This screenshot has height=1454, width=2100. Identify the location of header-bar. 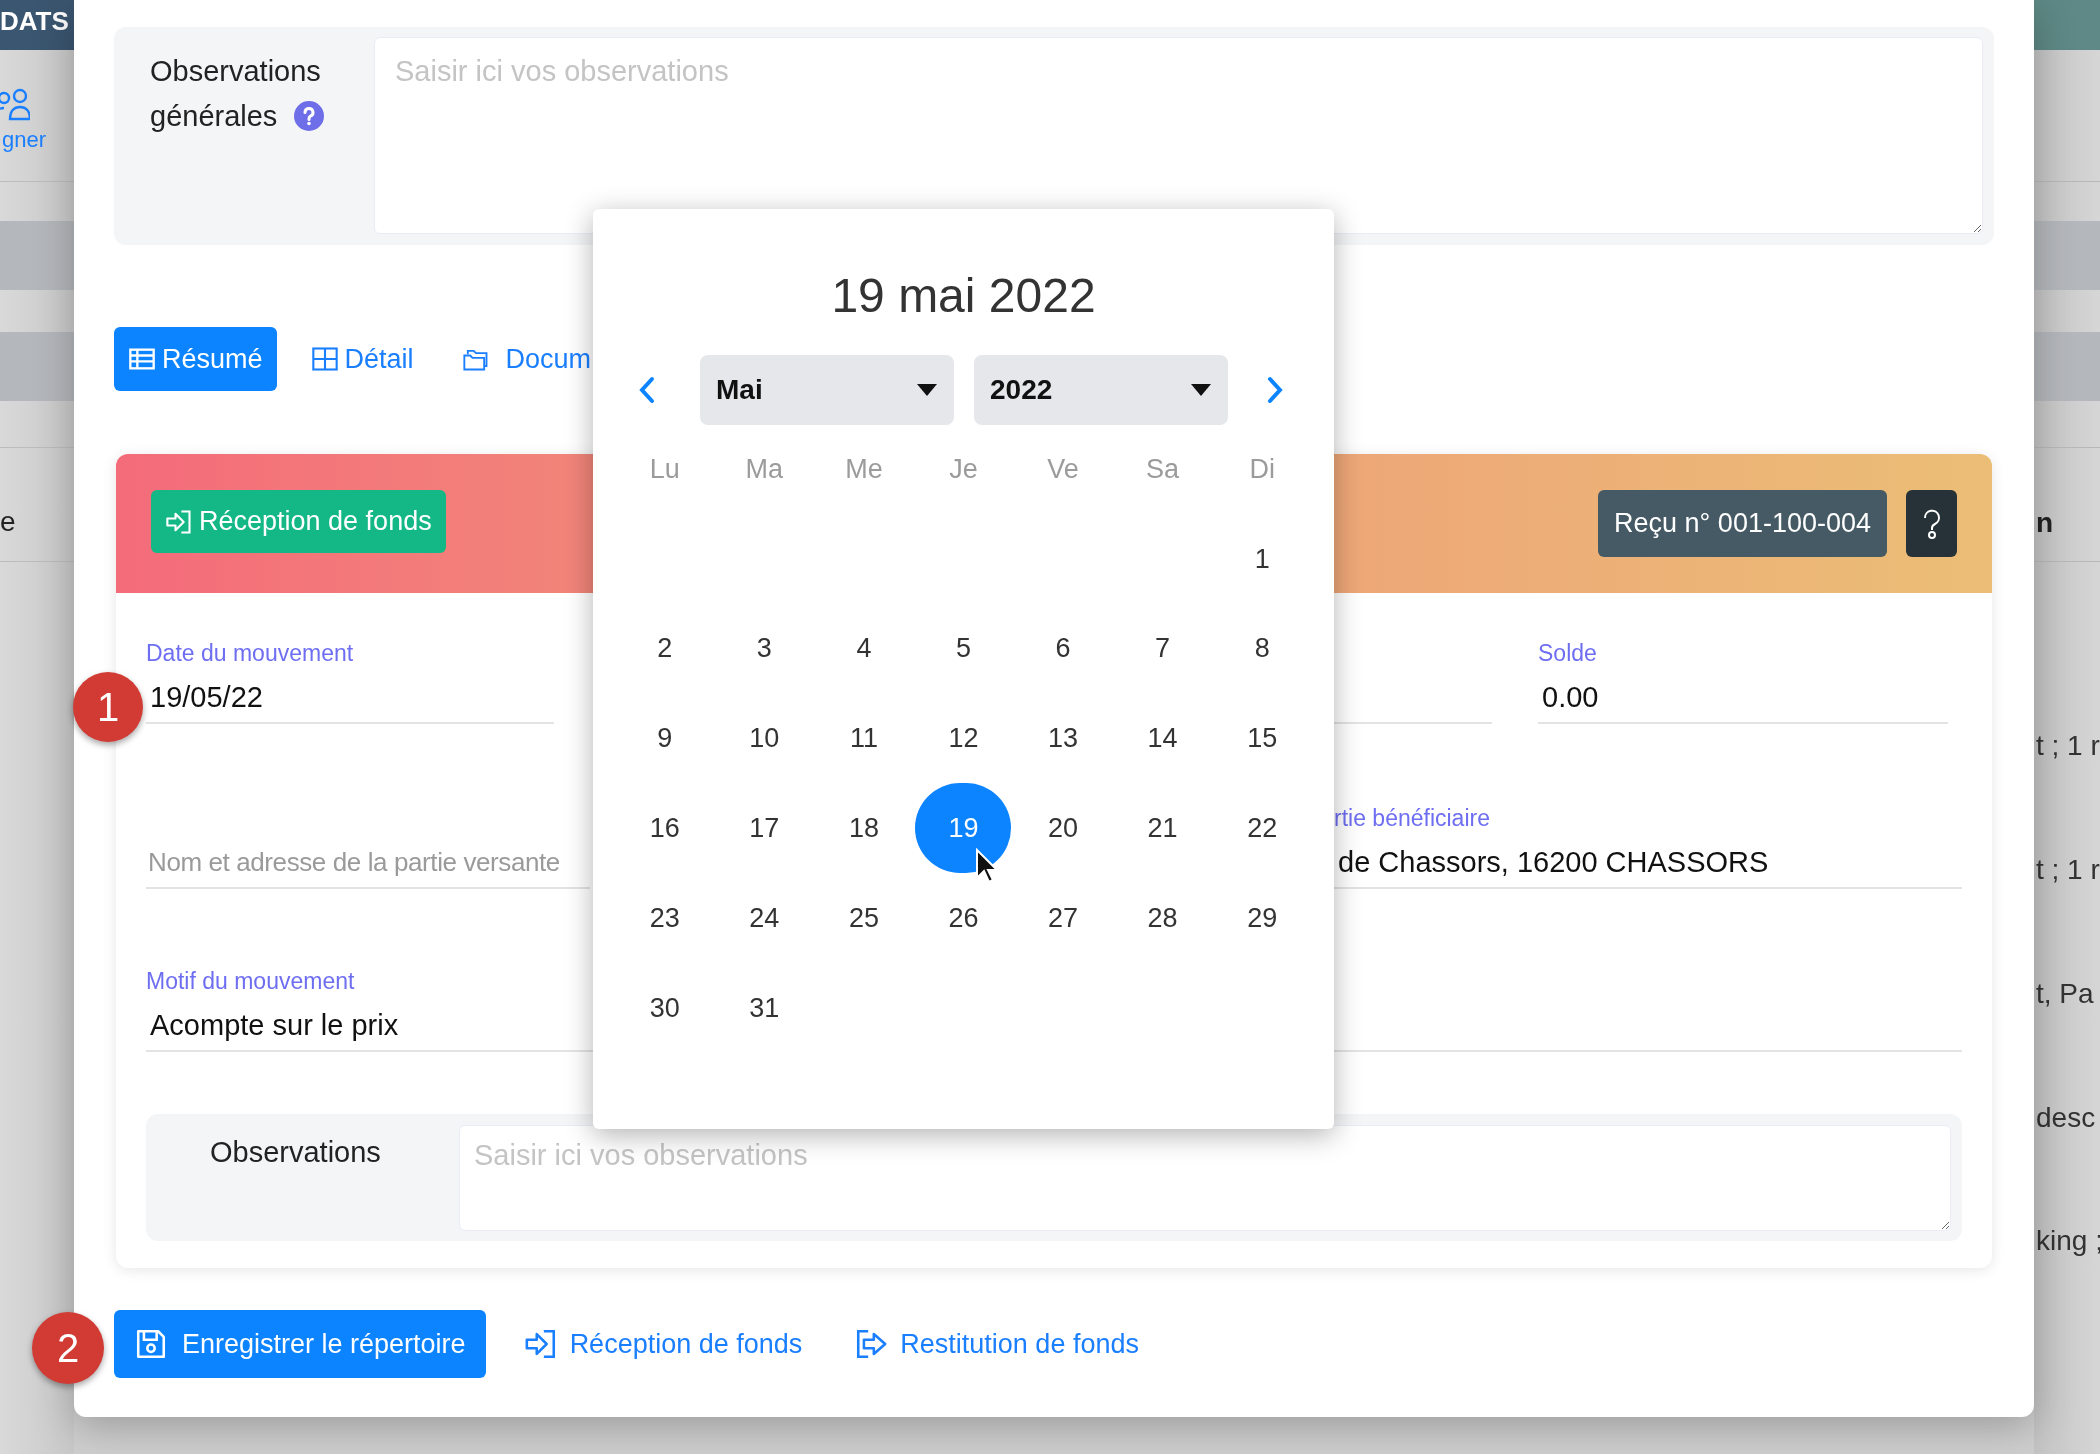
(2067, 25).